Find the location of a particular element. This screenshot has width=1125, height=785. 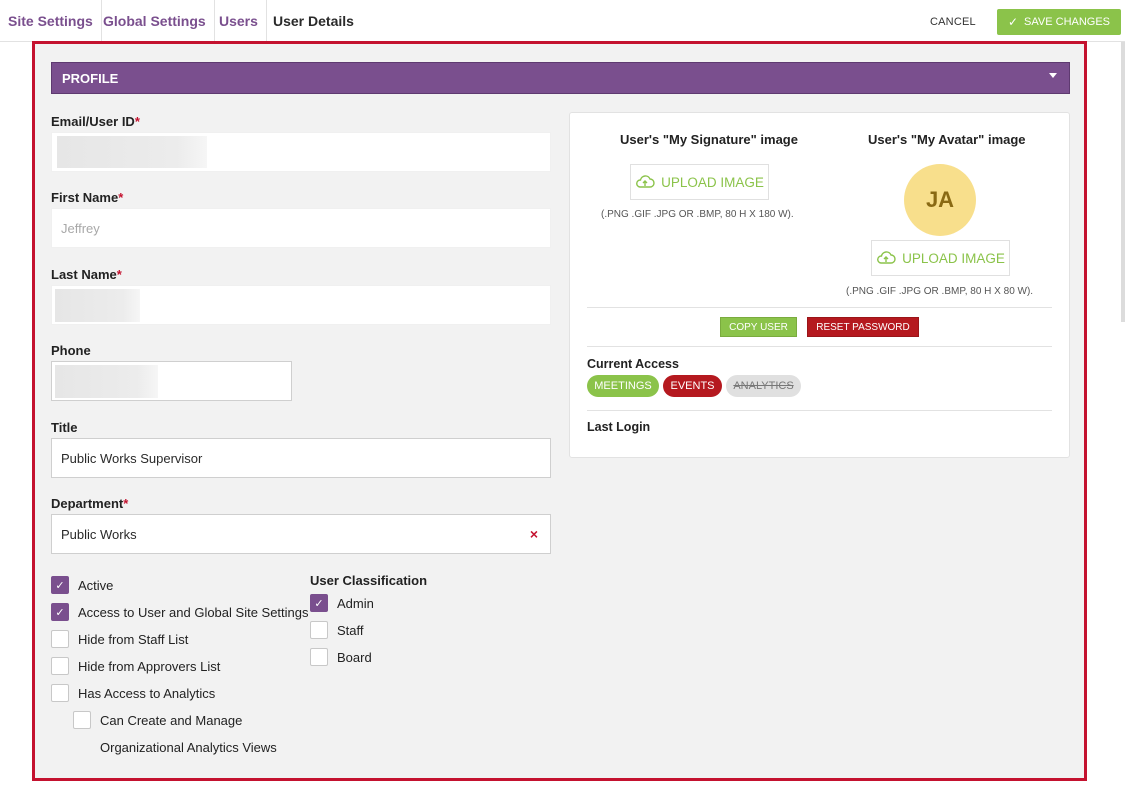

upload-avatar-label: UPLOAD IMAGE is located at coordinates (953, 258).